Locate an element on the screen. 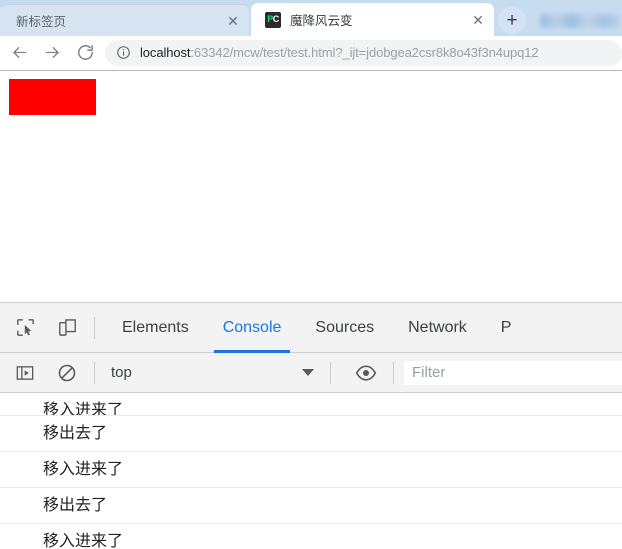 Image resolution: width=622 pixels, height=549 pixels. devtools-tab-bar: Elements Console Sources Network P is located at coordinates (311, 328).